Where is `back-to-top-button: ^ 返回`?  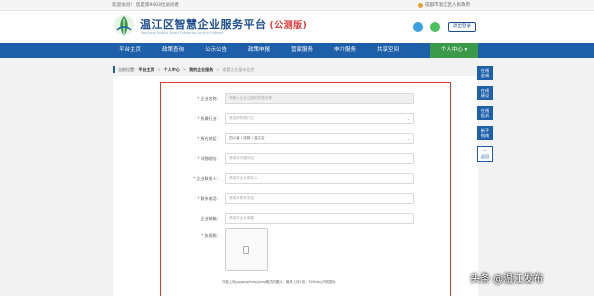
back-to-top-button: ^ 返回 is located at coordinates (485, 154).